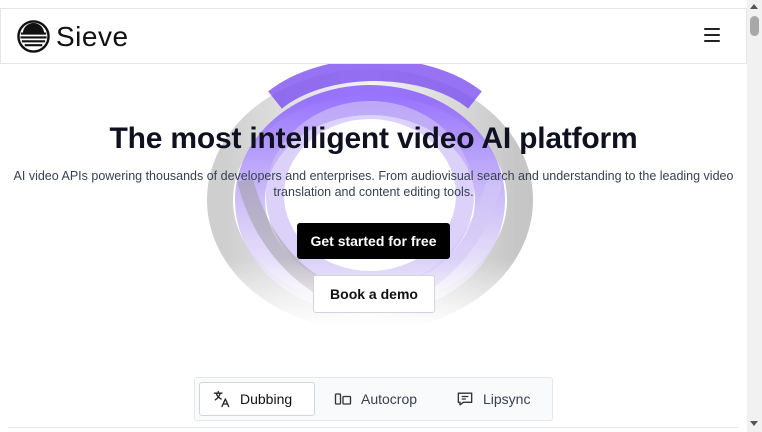 This screenshot has width=762, height=432. What do you see at coordinates (373, 427) in the screenshot?
I see `content-card-edge` at bounding box center [373, 427].